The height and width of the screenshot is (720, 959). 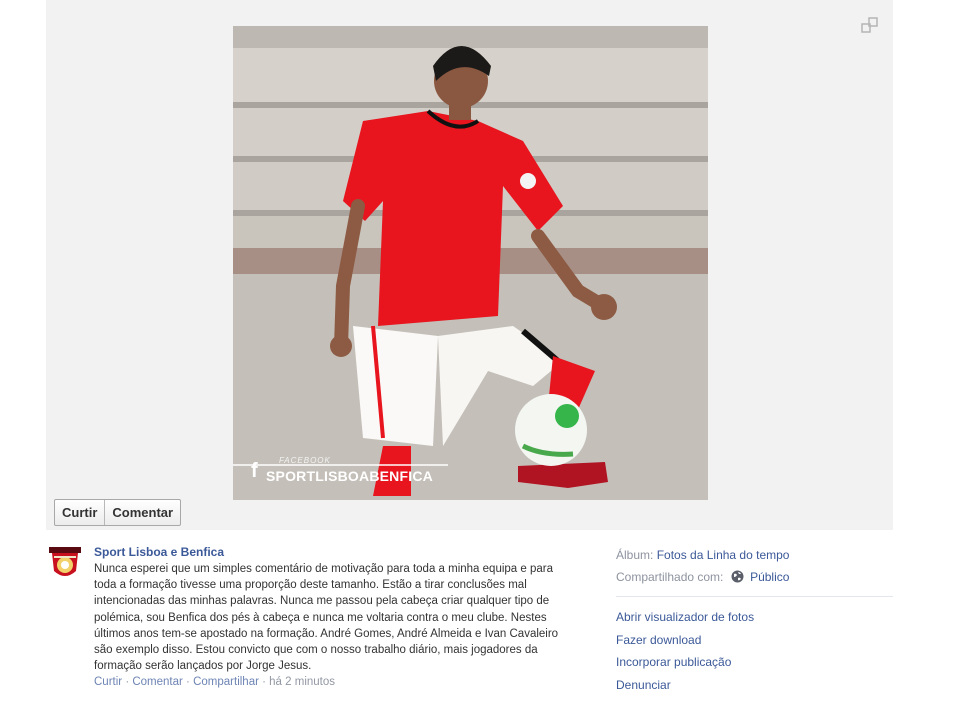 I want to click on privacy-label: Compartilhado com:, so click(x=670, y=577).